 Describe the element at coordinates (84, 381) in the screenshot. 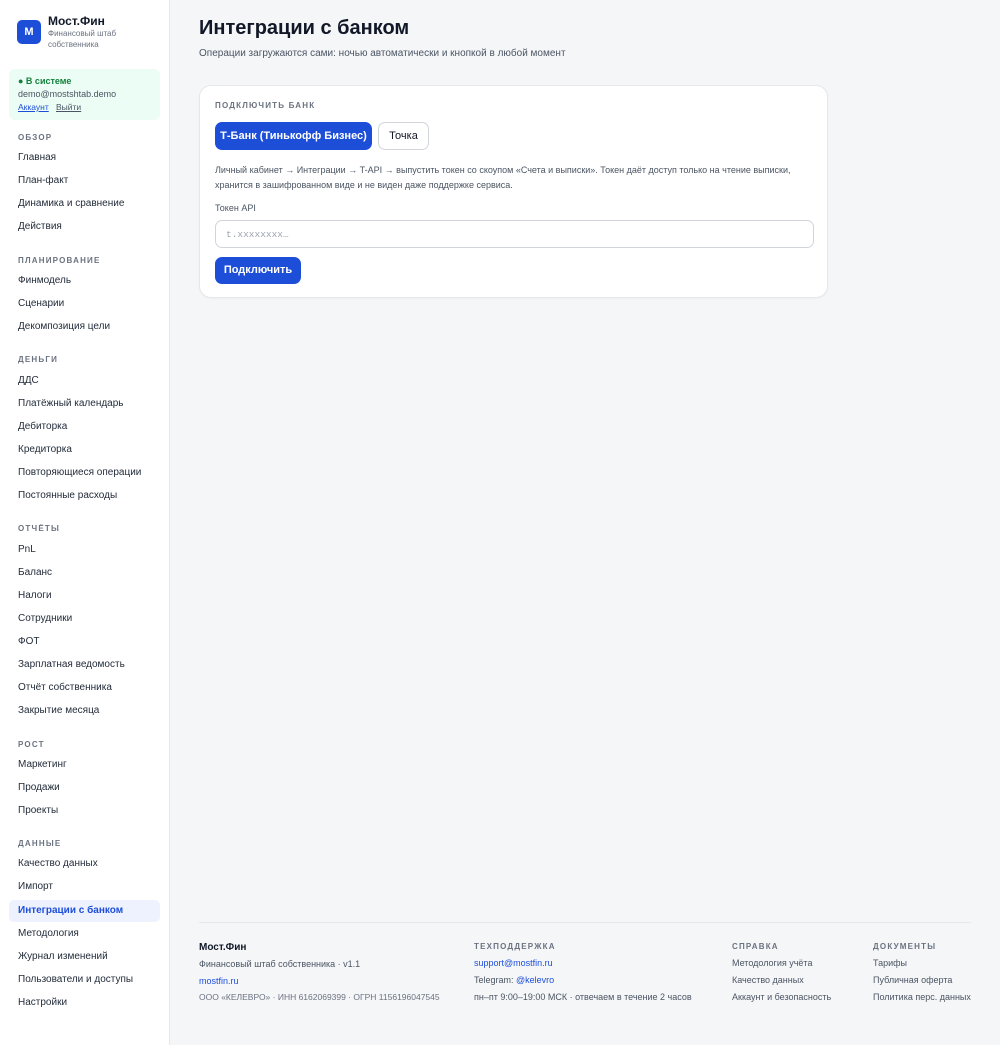

I see `sidebar-item-dds: ДДС` at that location.